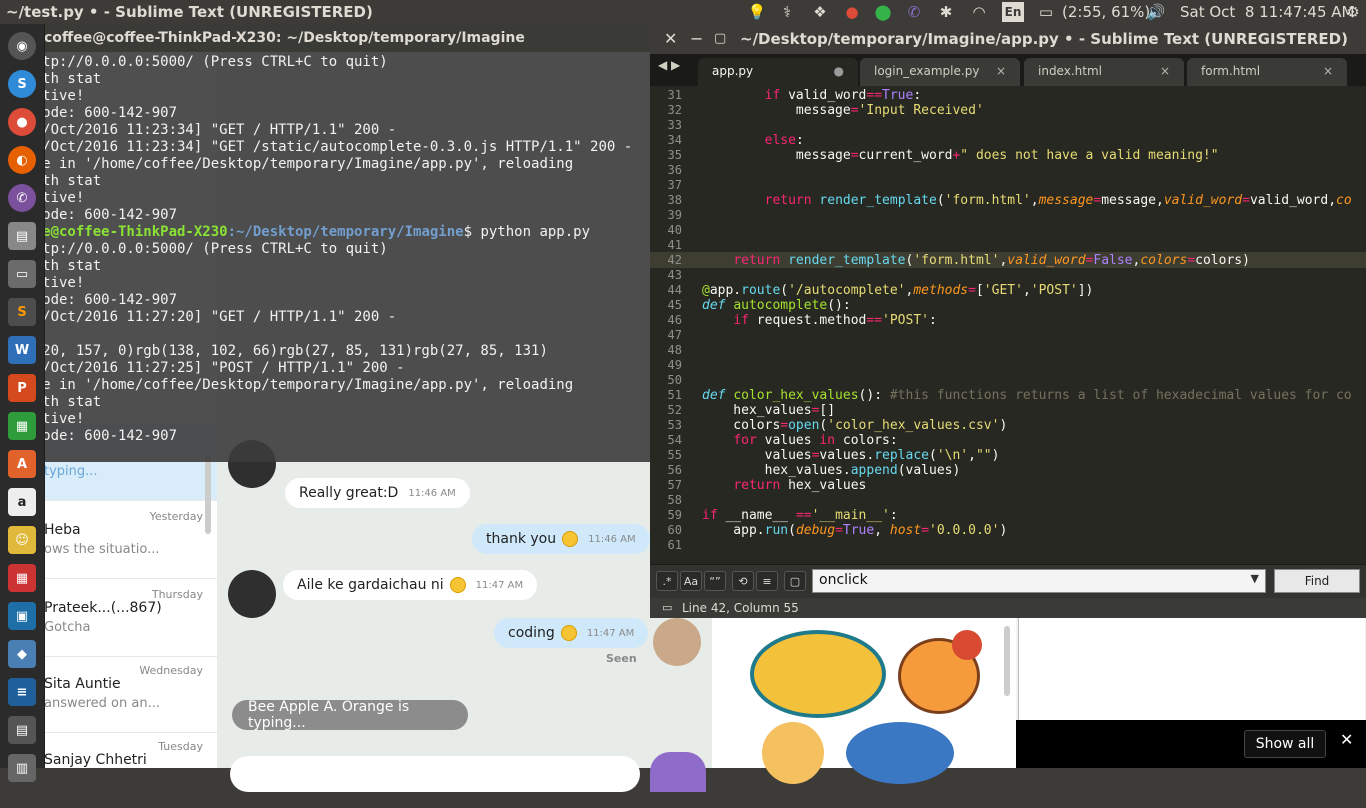 The height and width of the screenshot is (808, 1366). Describe the element at coordinates (171, 670) in the screenshot. I see `chat-day: Wednesday` at that location.